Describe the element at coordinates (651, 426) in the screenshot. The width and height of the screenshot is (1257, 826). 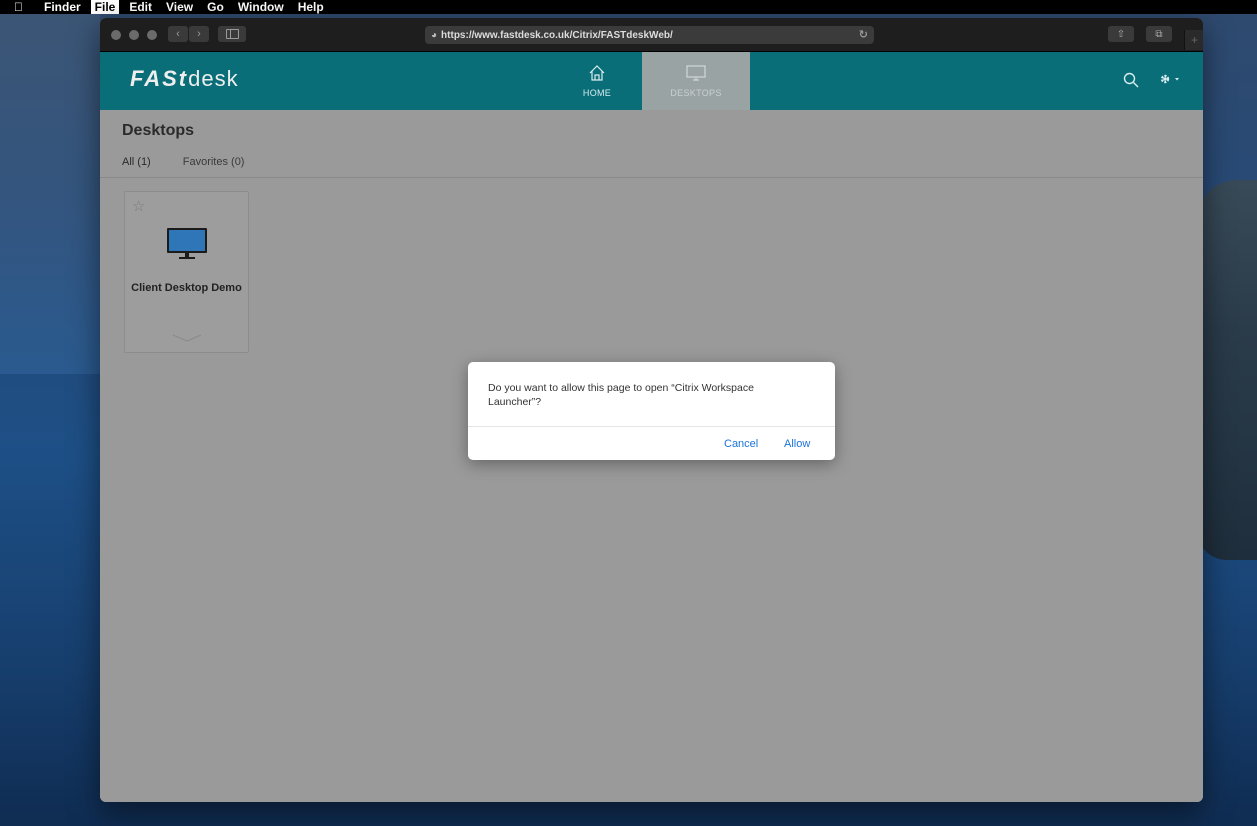
I see `dialog-divider` at that location.